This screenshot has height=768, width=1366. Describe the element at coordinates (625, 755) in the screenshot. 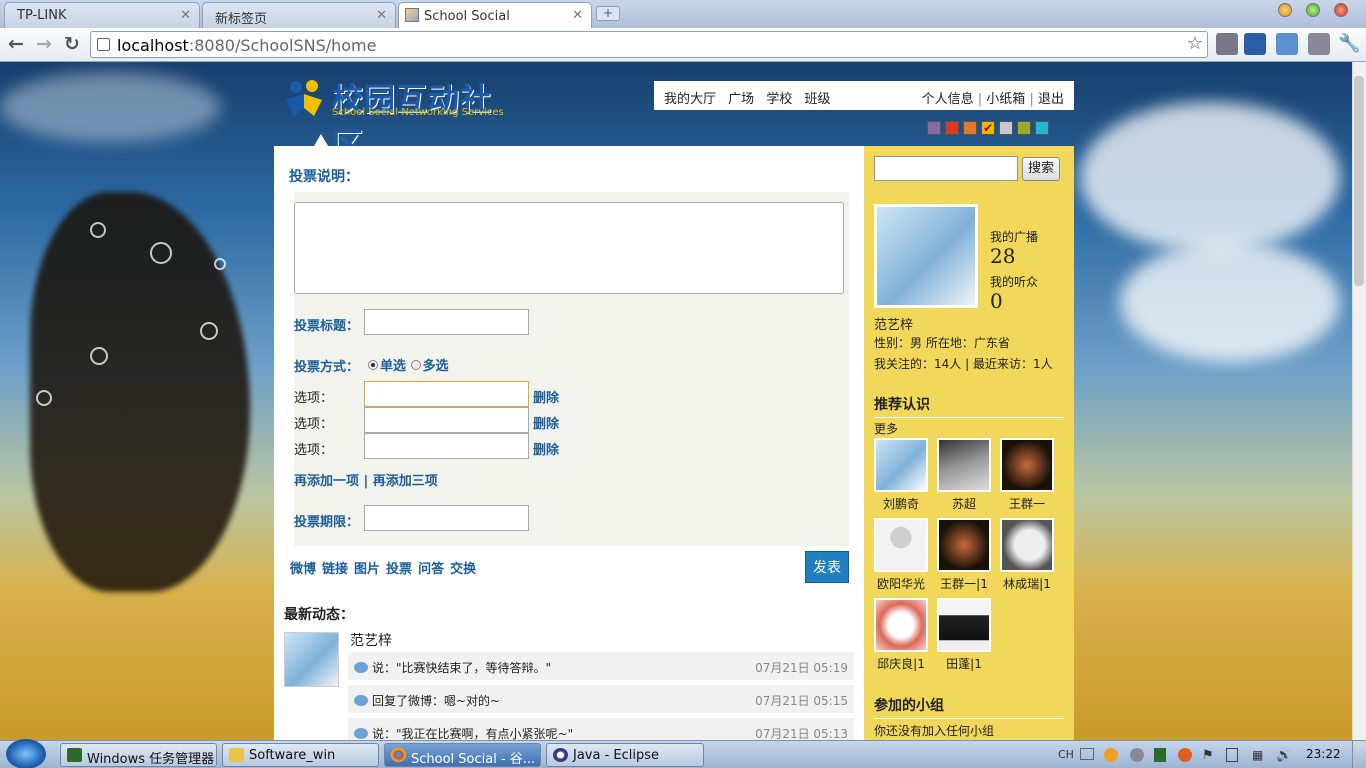

I see `task-eclipse: Java - Eclipse` at that location.